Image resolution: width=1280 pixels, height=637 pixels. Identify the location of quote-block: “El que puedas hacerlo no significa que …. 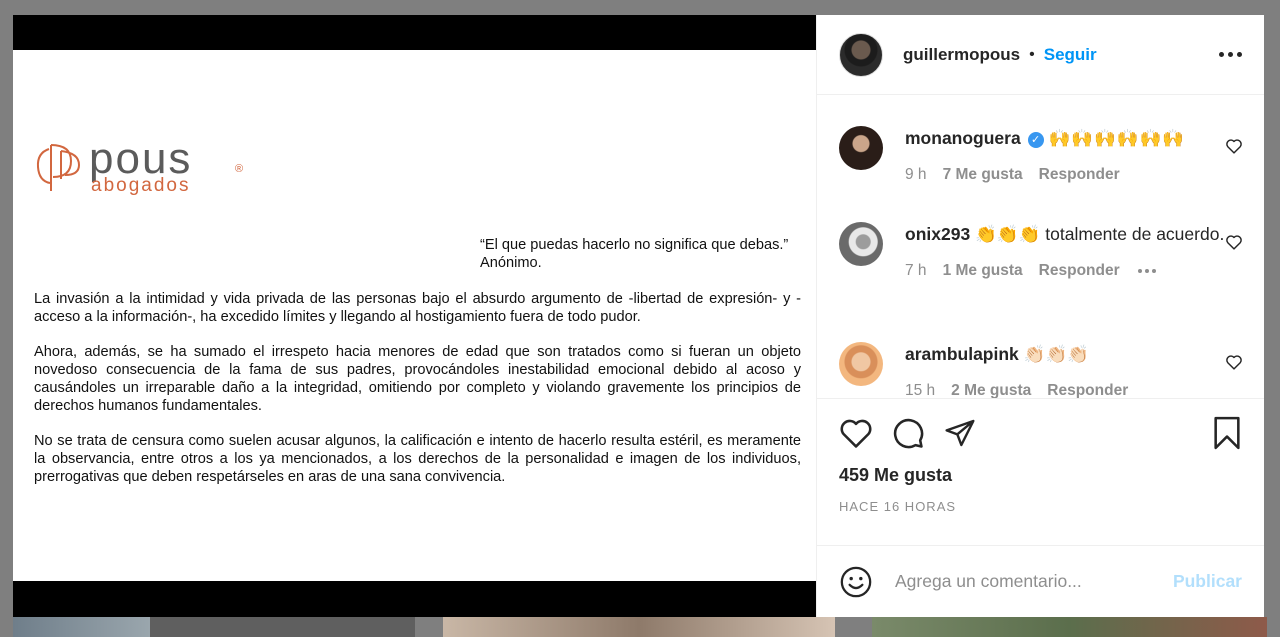
(650, 254).